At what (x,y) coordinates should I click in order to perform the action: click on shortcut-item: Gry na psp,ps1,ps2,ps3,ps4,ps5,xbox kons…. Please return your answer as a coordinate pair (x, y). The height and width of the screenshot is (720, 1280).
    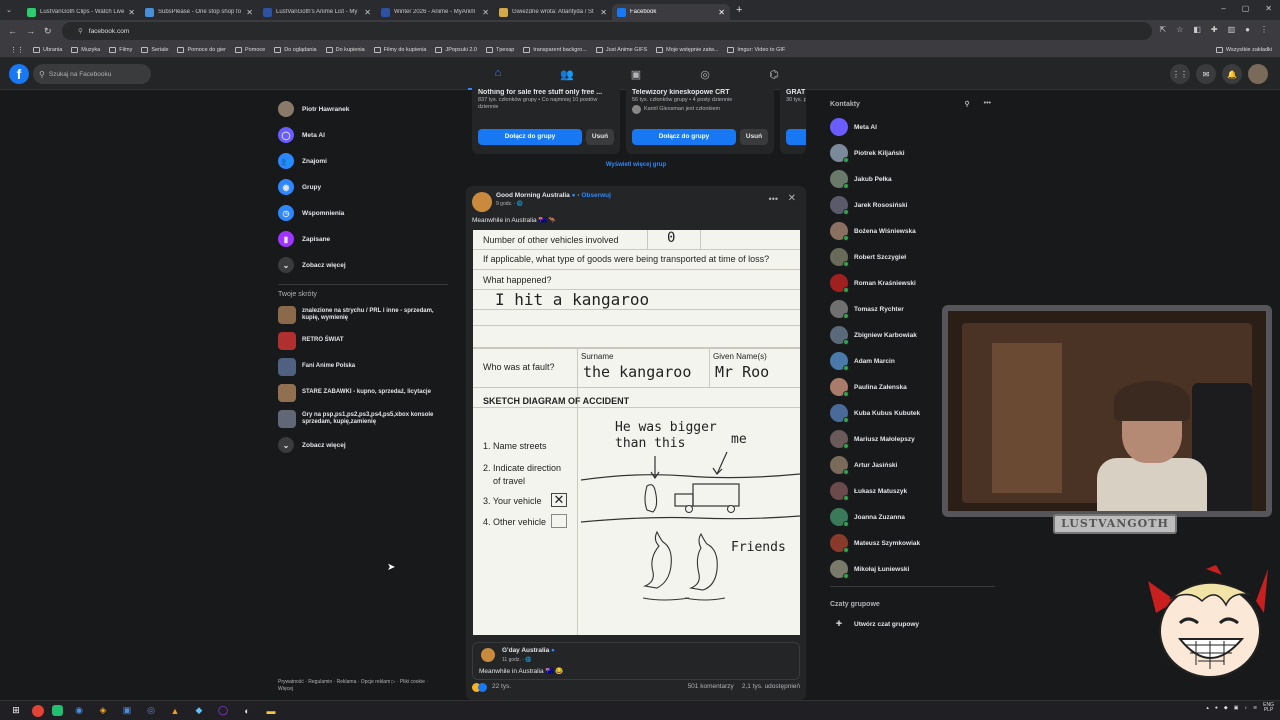
    Looking at the image, I should click on (363, 419).